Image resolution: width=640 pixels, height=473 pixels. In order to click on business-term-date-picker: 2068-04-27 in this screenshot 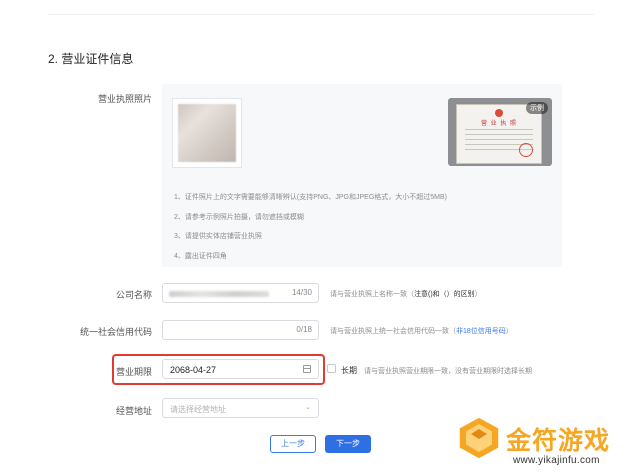, I will do `click(240, 369)`.